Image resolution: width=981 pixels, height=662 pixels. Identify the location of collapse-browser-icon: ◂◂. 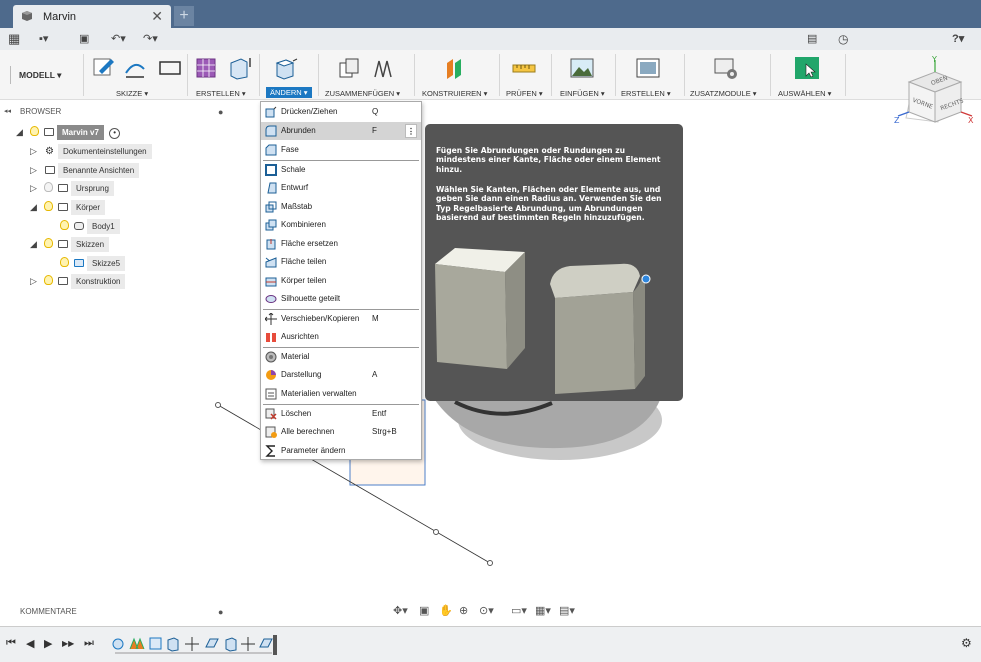
(7, 111).